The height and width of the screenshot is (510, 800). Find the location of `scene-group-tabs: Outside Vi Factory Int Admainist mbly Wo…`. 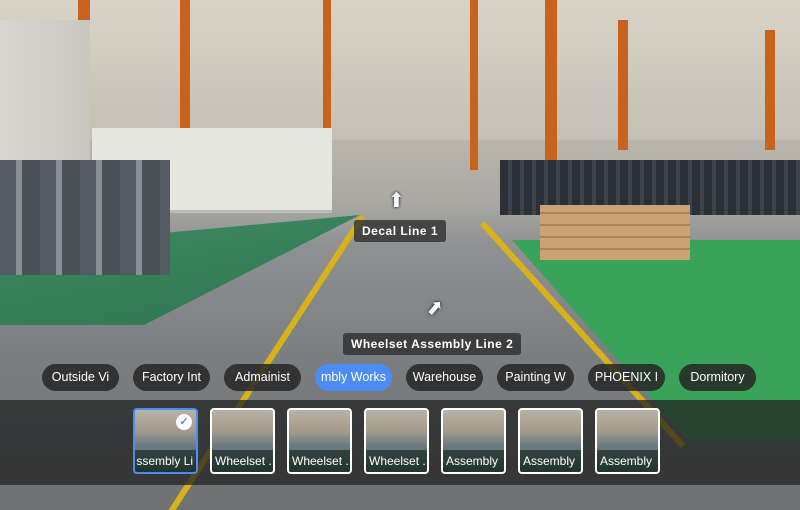

scene-group-tabs: Outside Vi Factory Int Admainist mbly Wo… is located at coordinates (399, 377).